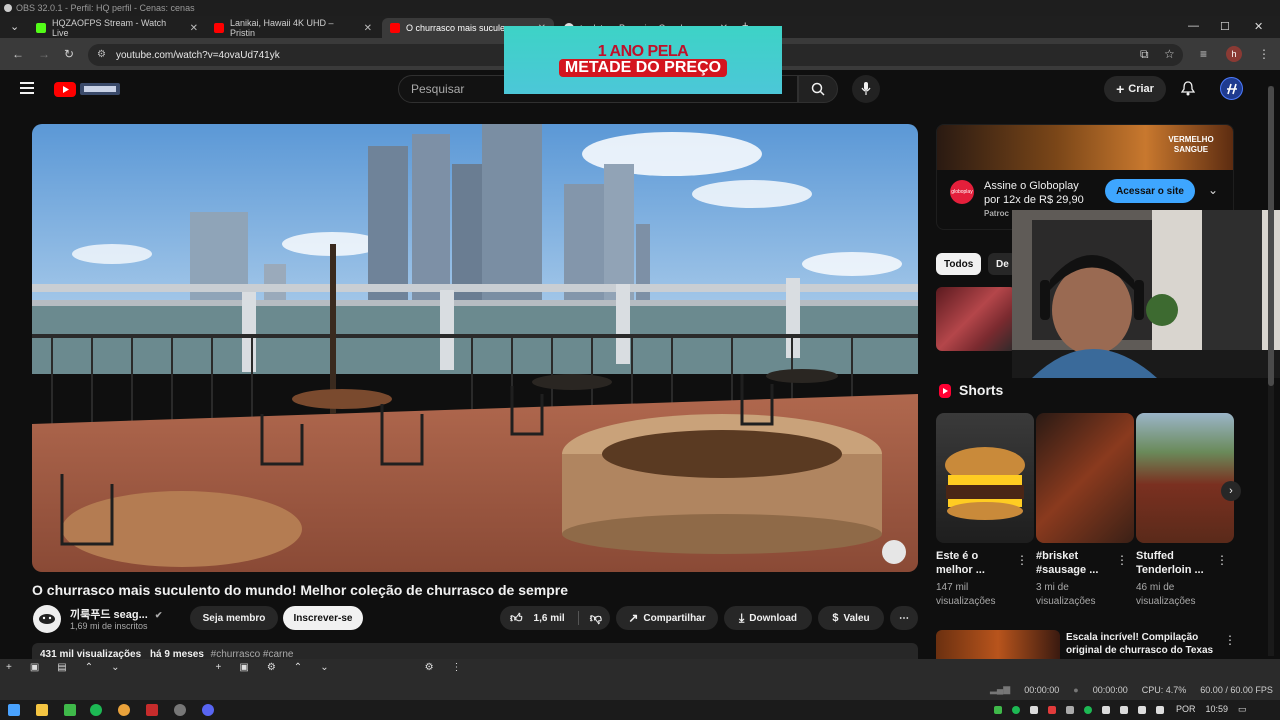  What do you see at coordinates (1132, 637) in the screenshot?
I see `recommended-title-line: Escala incrível! Compilação` at bounding box center [1132, 637].